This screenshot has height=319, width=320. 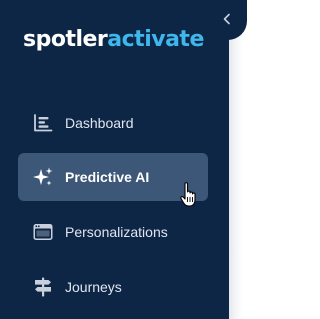 I want to click on sidebar-item-journeys: Journeys, so click(x=113, y=287).